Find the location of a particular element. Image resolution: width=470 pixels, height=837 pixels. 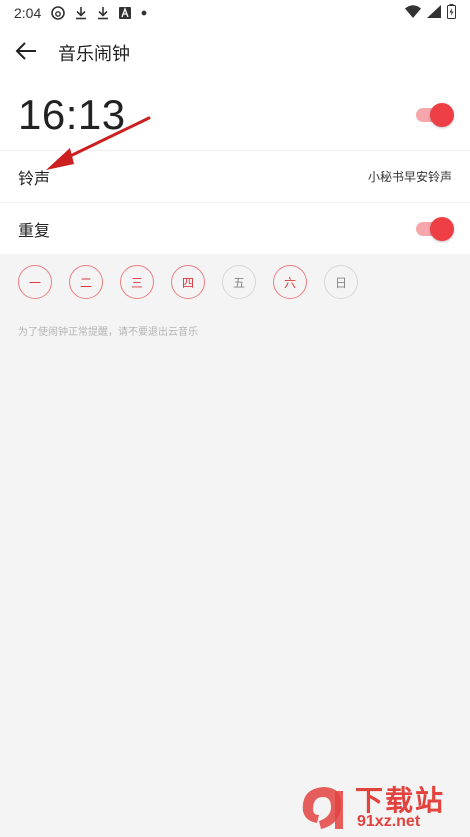

repeat-label: 重复 is located at coordinates (34, 230).